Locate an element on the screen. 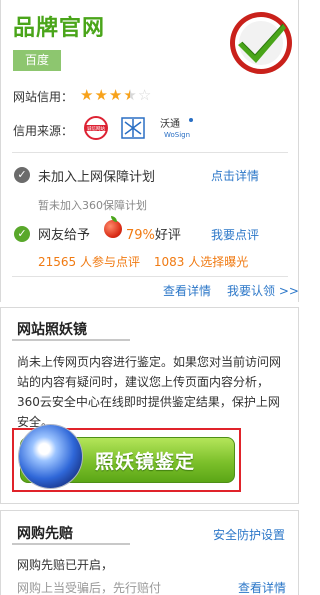 The image size is (320, 595). star-empty-icon: ☆ is located at coordinates (144, 95).